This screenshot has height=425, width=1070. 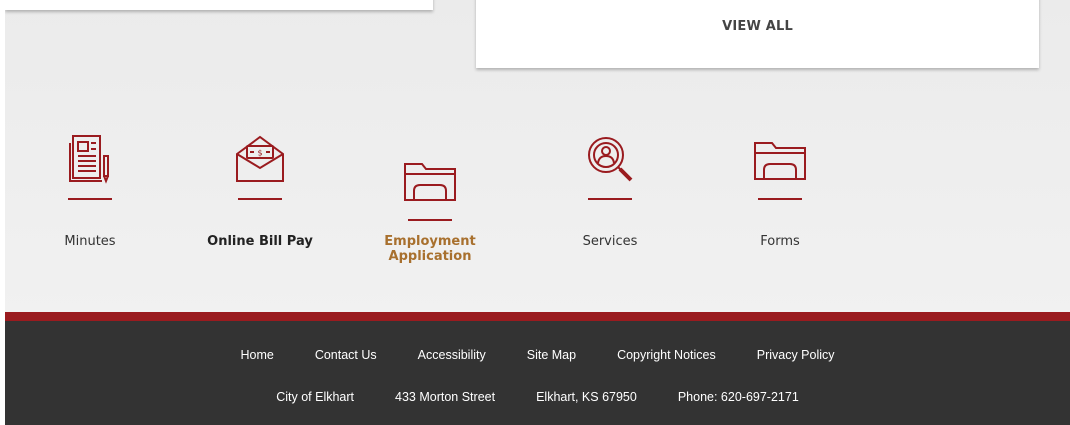 I want to click on footer-link-privacy-policy: Privacy Policy, so click(x=796, y=355).